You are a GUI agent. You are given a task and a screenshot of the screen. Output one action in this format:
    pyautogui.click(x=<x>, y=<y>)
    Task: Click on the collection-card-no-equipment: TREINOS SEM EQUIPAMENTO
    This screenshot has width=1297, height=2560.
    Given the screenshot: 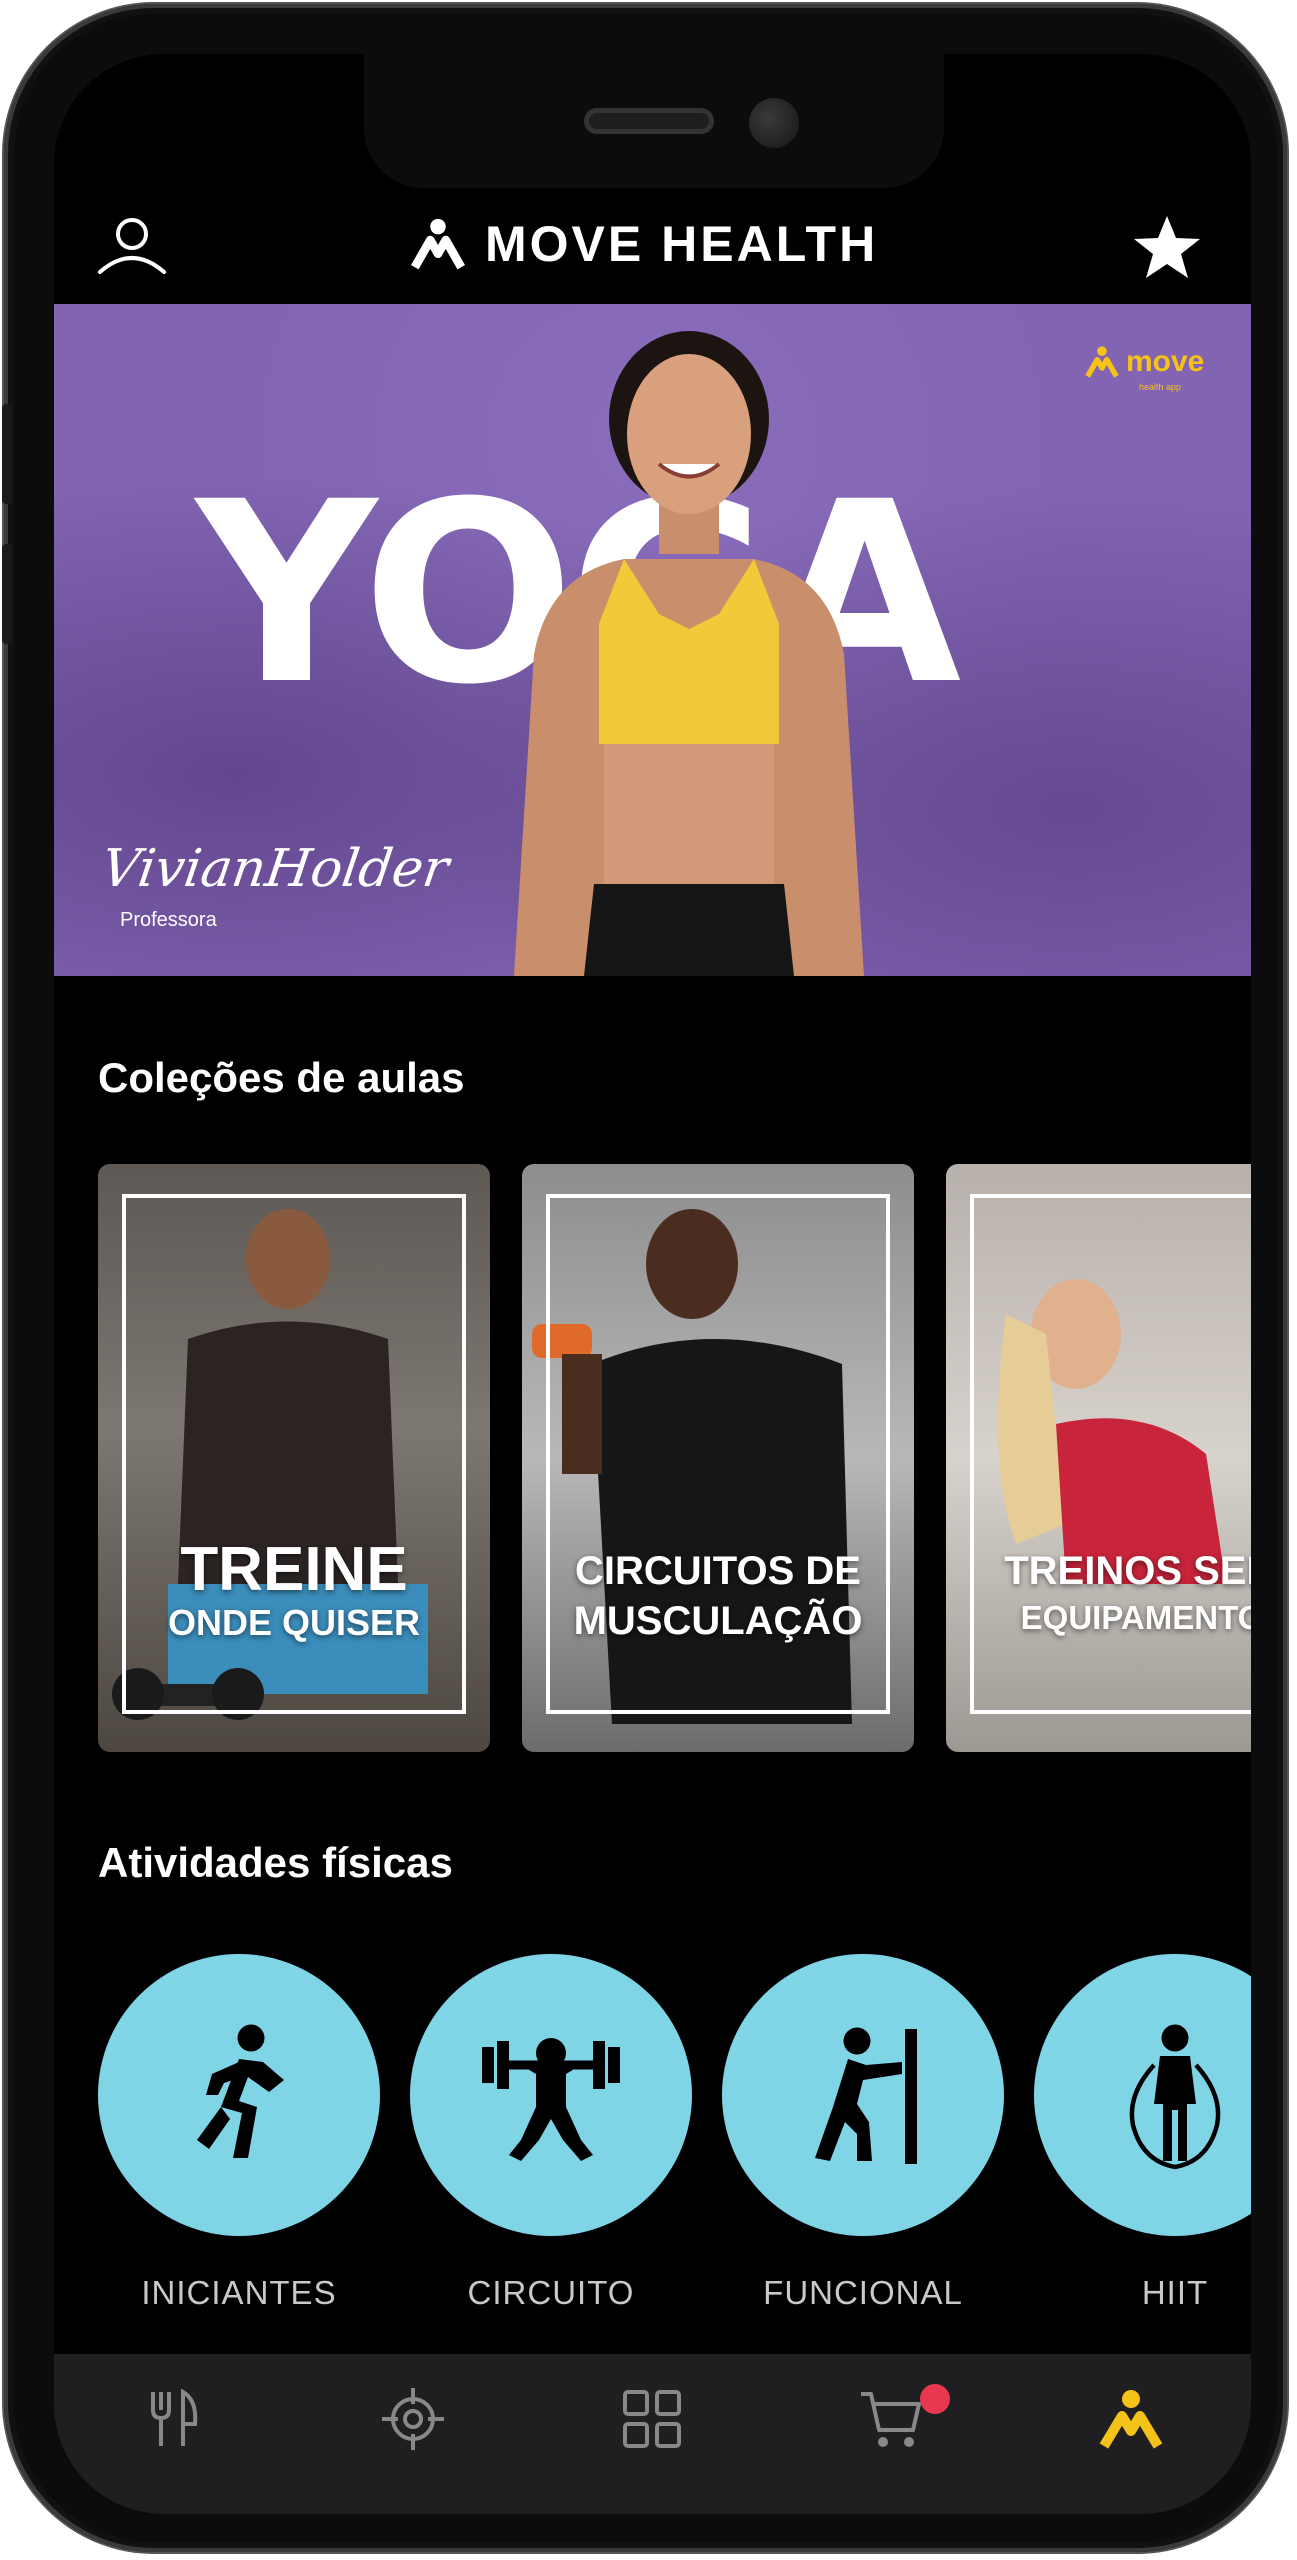 What is the action you would take?
    pyautogui.click(x=1098, y=1458)
    